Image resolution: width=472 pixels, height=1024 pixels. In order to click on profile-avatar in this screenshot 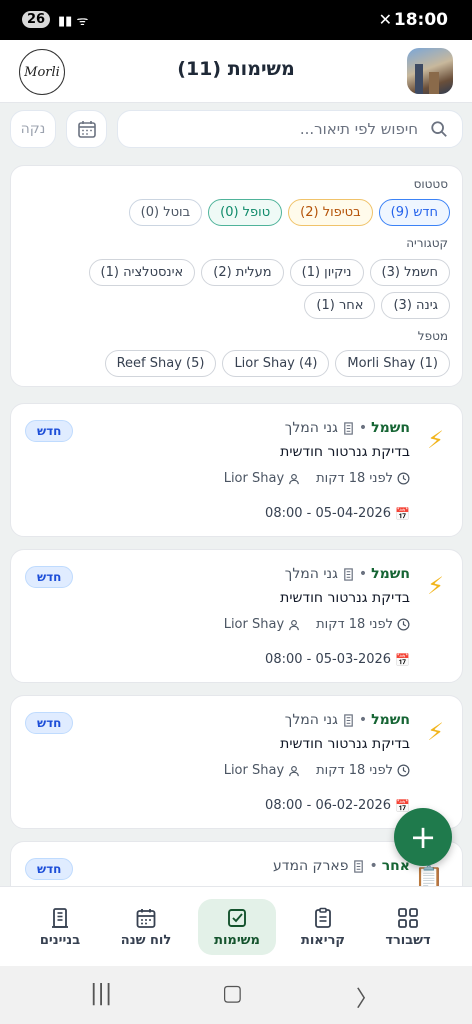, I will do `click(430, 71)`.